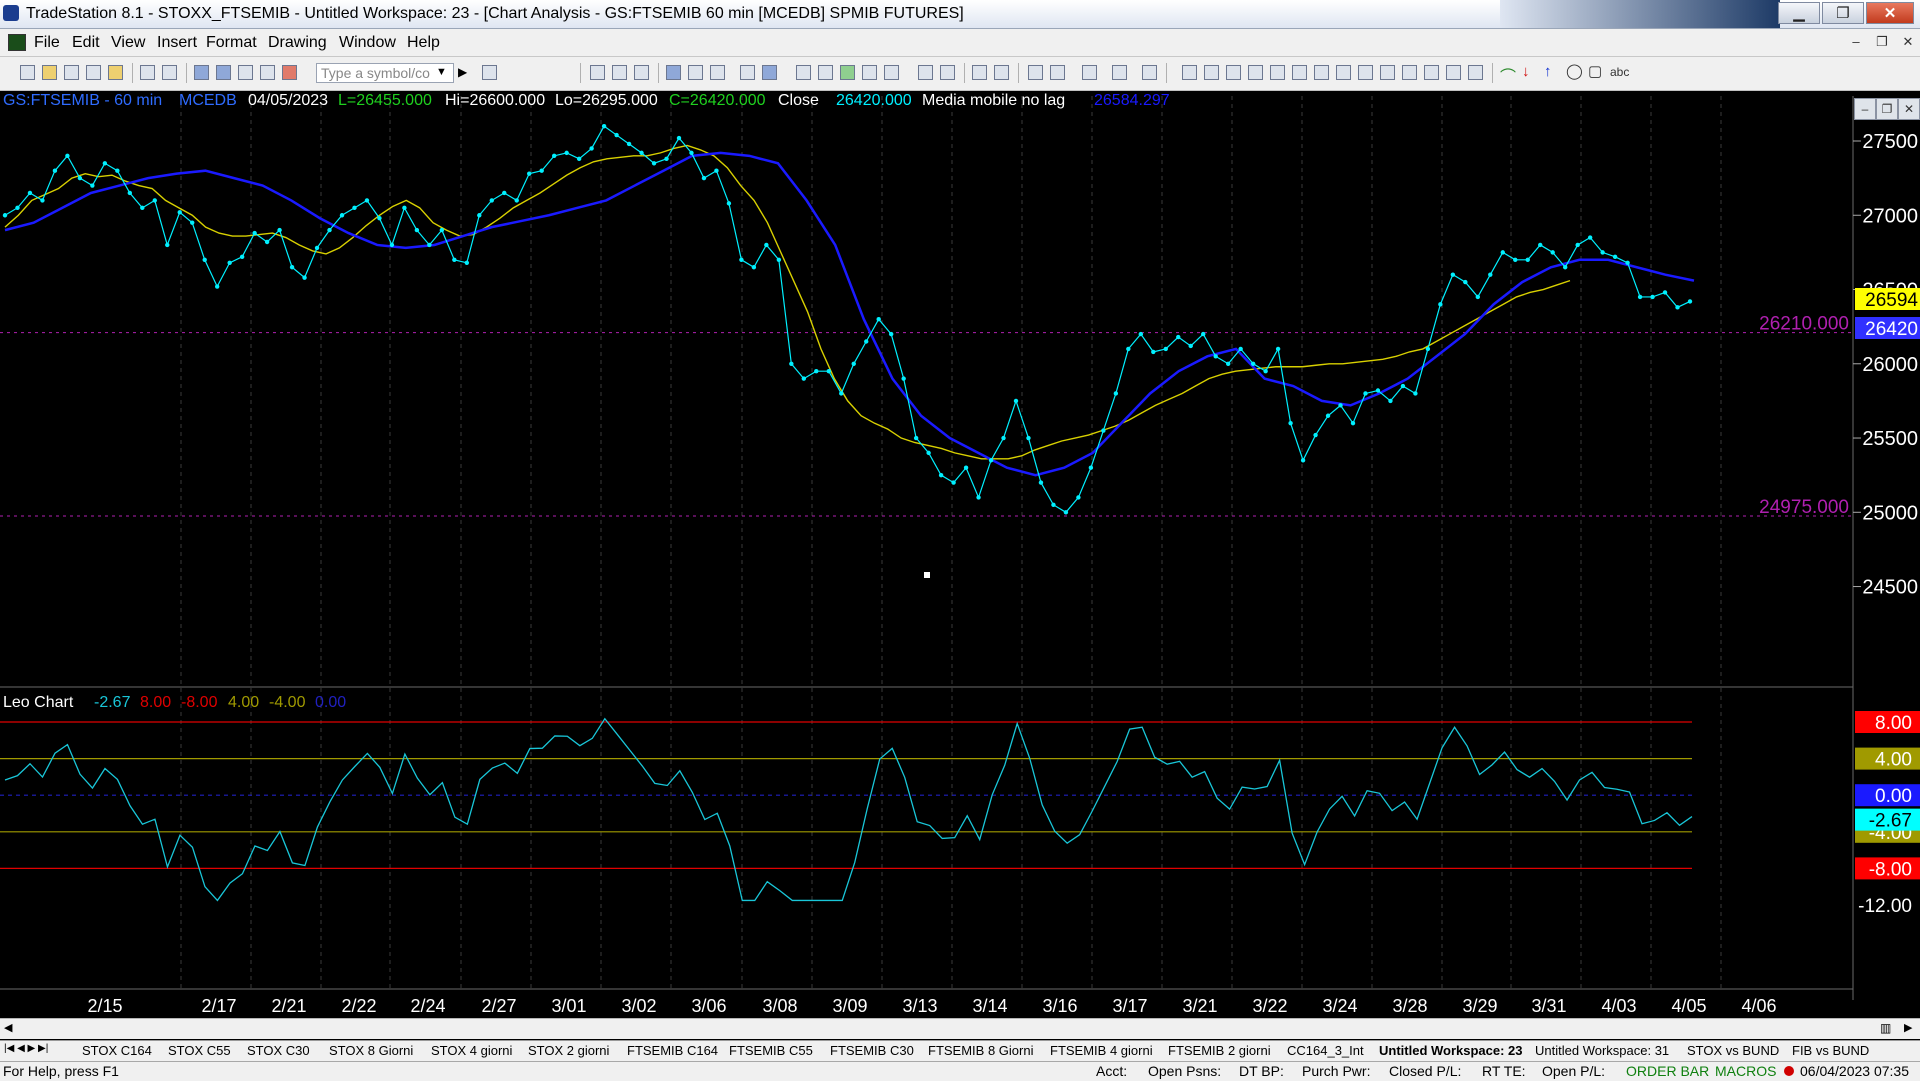  Describe the element at coordinates (1619, 72) in the screenshot. I see `text-tool-icon: abc` at that location.